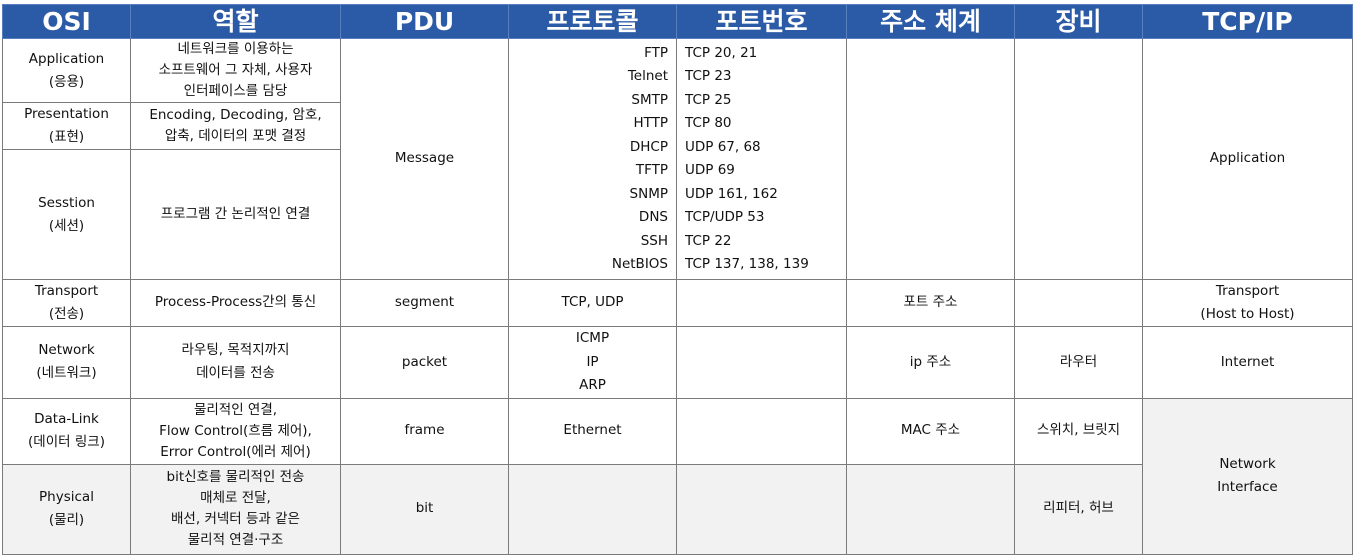 This screenshot has width=1354, height=555. What do you see at coordinates (930, 21) in the screenshot?
I see `header-address: 주소 체계` at bounding box center [930, 21].